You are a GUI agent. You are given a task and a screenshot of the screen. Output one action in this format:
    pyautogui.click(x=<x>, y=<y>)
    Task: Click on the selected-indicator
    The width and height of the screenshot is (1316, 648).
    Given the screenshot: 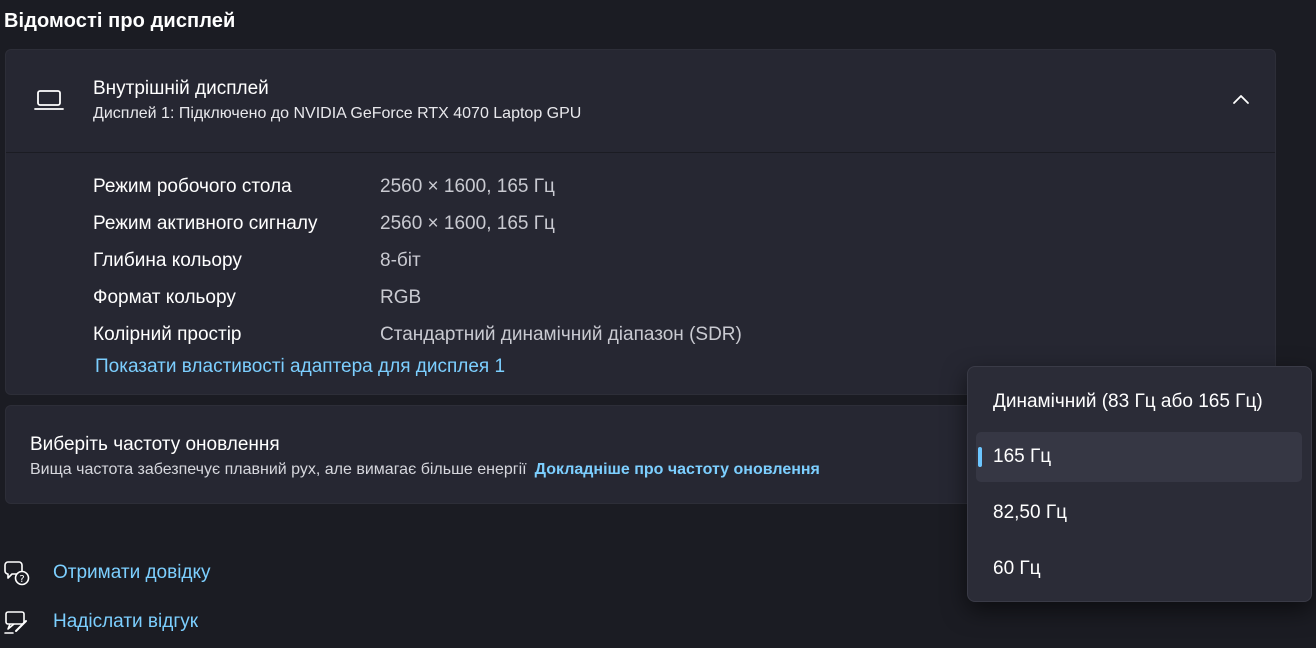 What is the action you would take?
    pyautogui.click(x=980, y=457)
    